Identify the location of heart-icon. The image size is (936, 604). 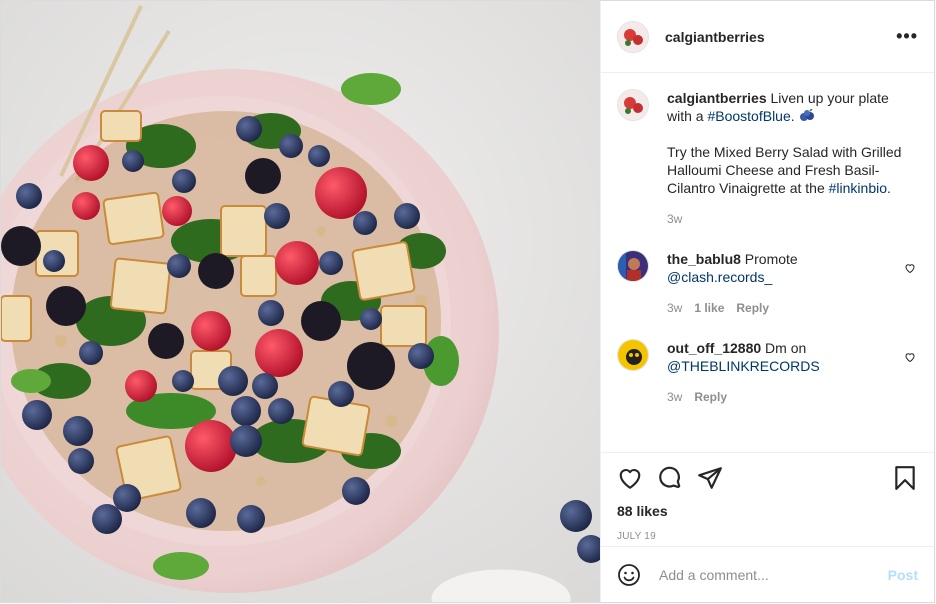
(630, 478).